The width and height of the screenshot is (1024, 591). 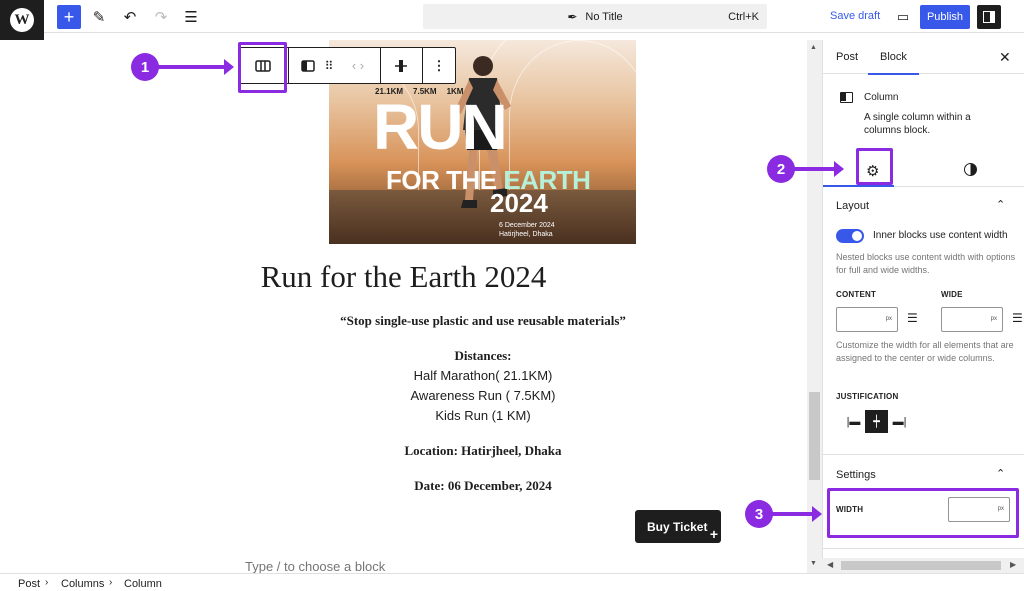 What do you see at coordinates (940, 235) in the screenshot?
I see `toggle-label: Inner blocks use content width` at bounding box center [940, 235].